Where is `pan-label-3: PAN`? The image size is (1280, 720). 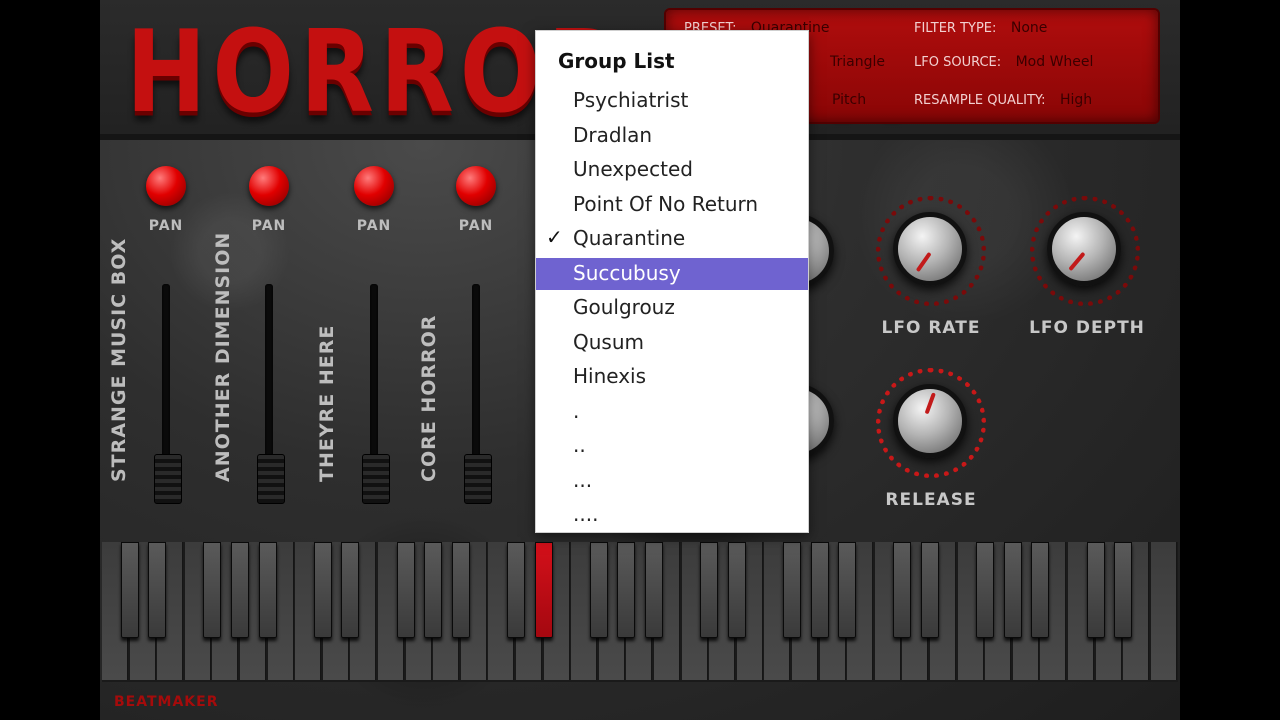
pan-label-3: PAN is located at coordinates (374, 226).